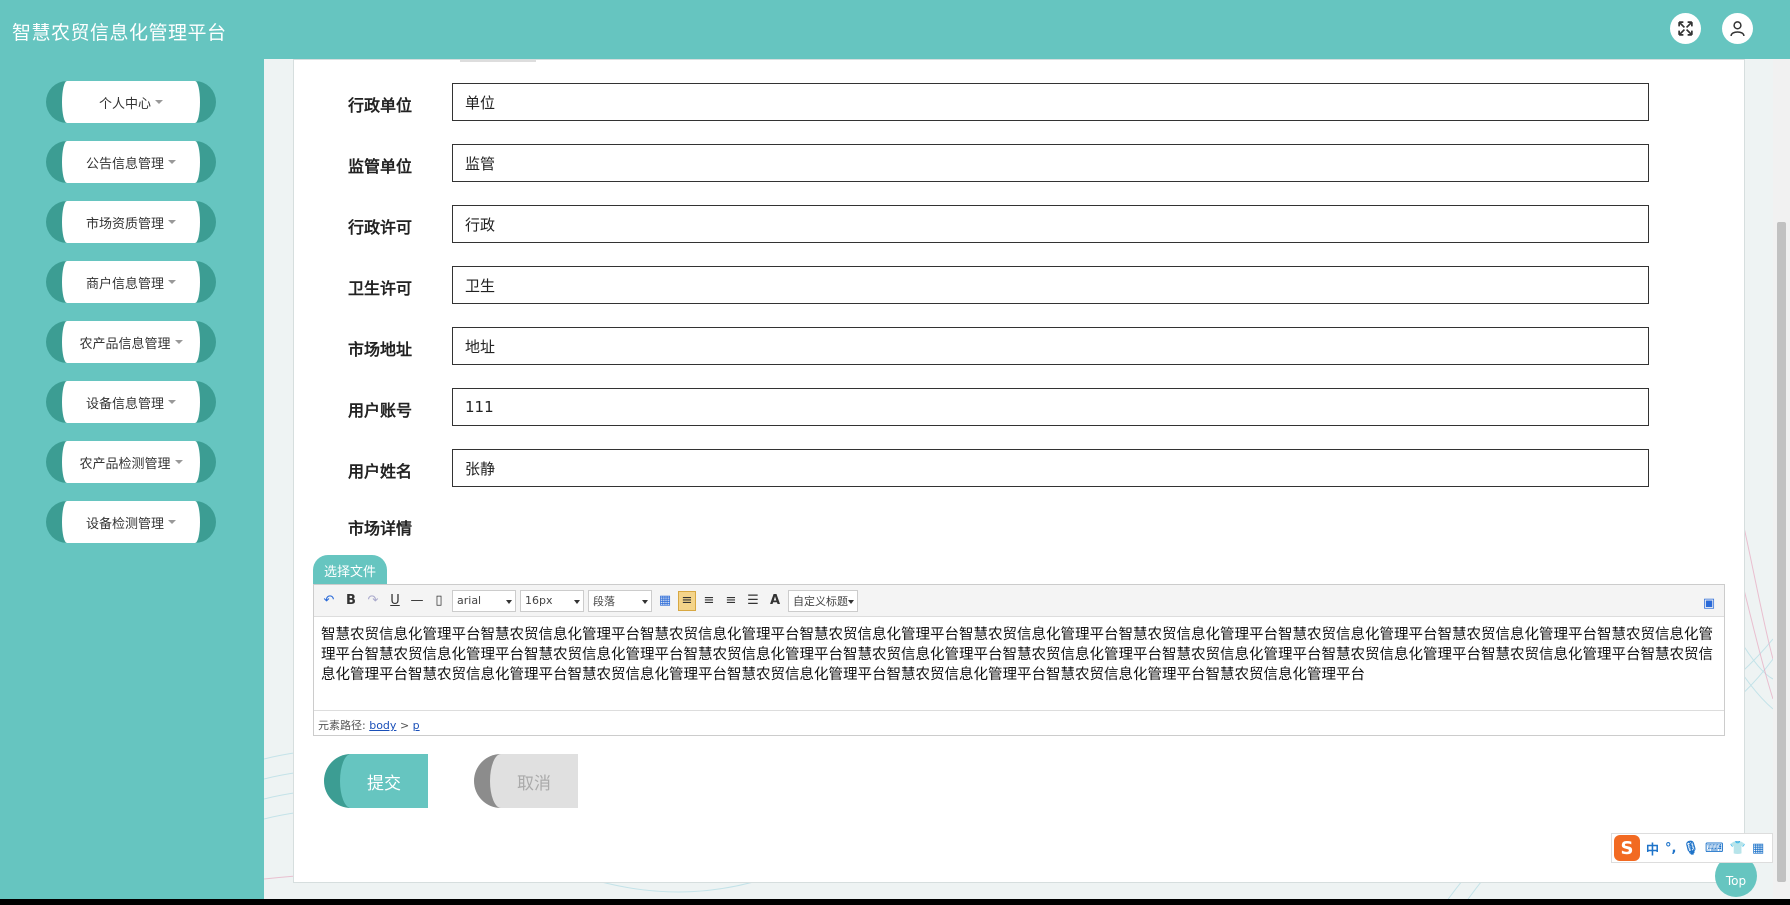  What do you see at coordinates (1050, 163) in the screenshot?
I see `supervision-unit-field` at bounding box center [1050, 163].